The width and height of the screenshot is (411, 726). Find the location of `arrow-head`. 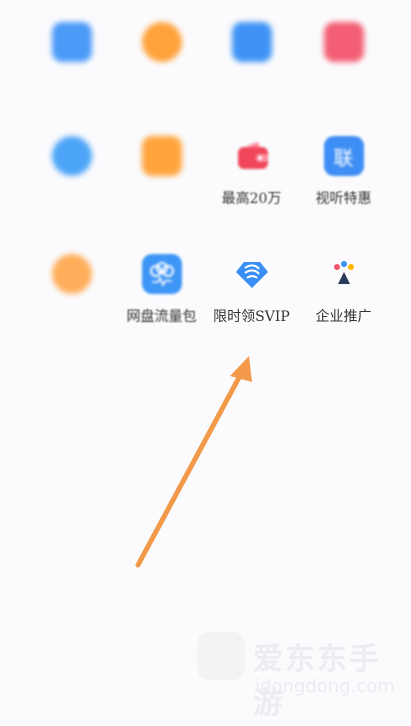

arrow-head is located at coordinates (241, 369).